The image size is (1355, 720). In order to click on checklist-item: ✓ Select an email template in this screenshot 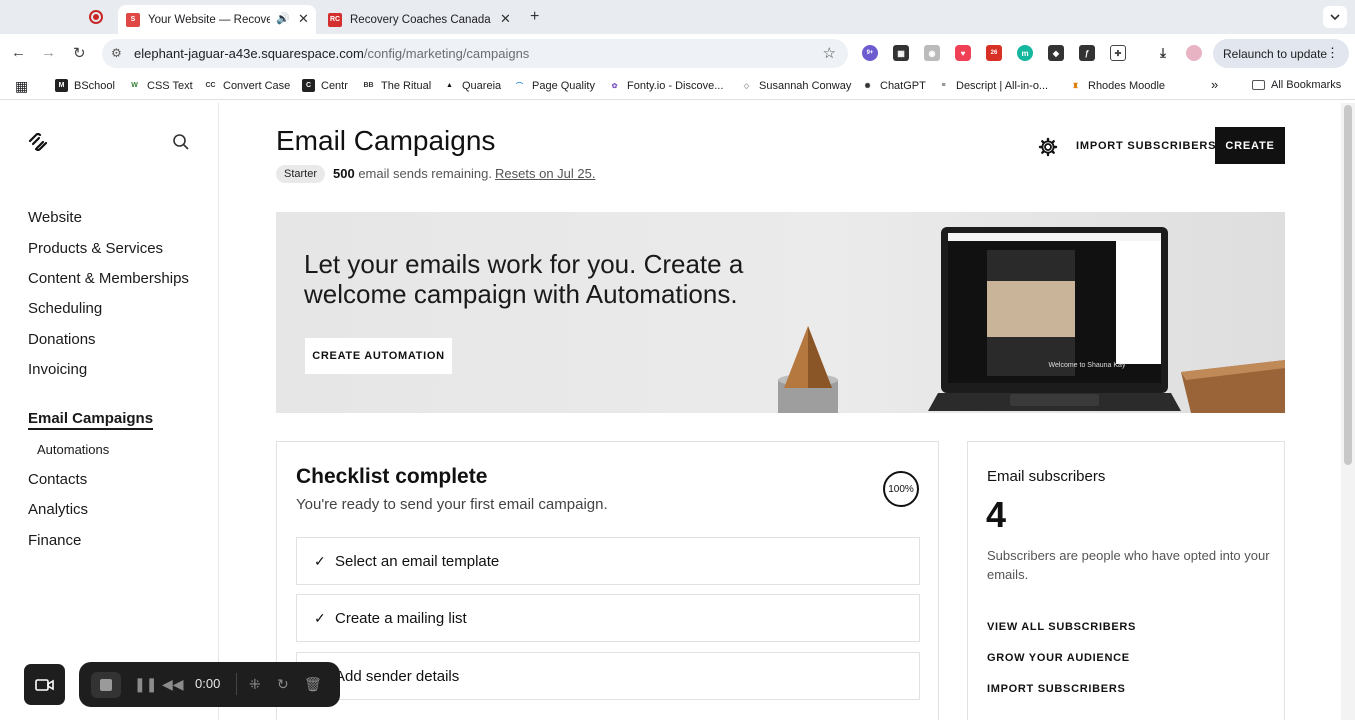, I will do `click(608, 561)`.